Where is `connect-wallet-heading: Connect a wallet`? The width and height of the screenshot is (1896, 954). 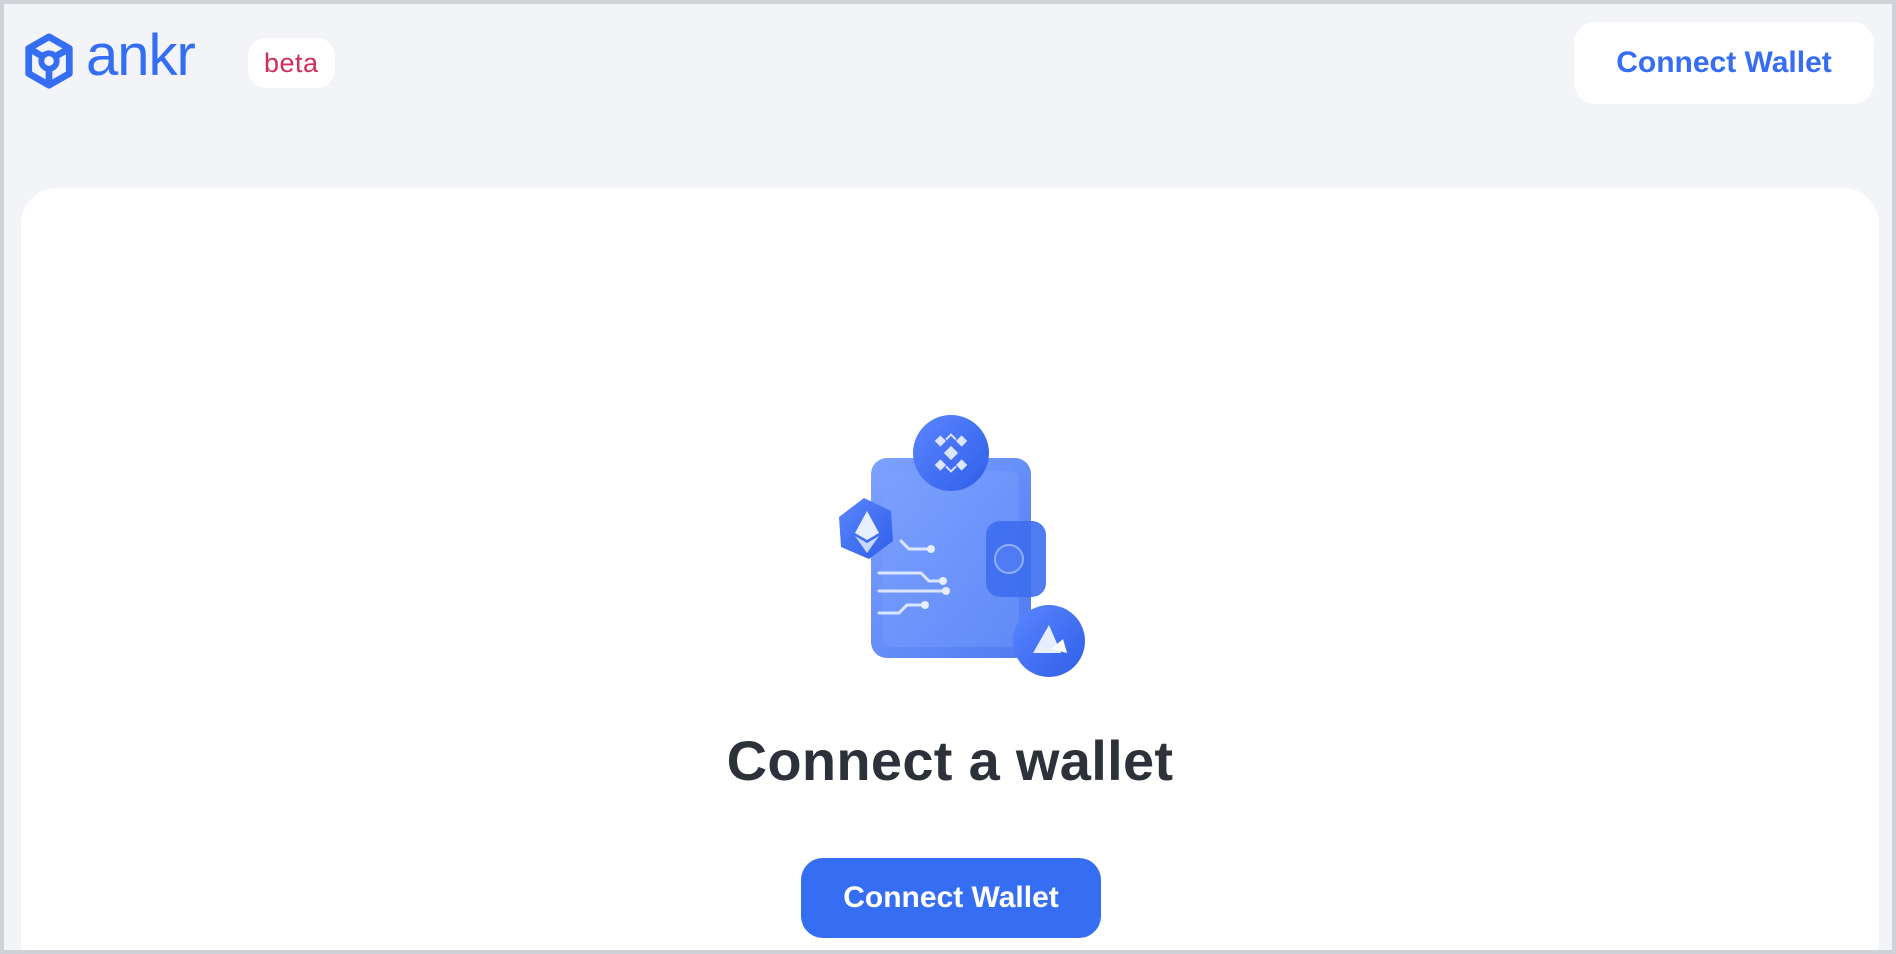
connect-wallet-heading: Connect a wallet is located at coordinates (950, 760).